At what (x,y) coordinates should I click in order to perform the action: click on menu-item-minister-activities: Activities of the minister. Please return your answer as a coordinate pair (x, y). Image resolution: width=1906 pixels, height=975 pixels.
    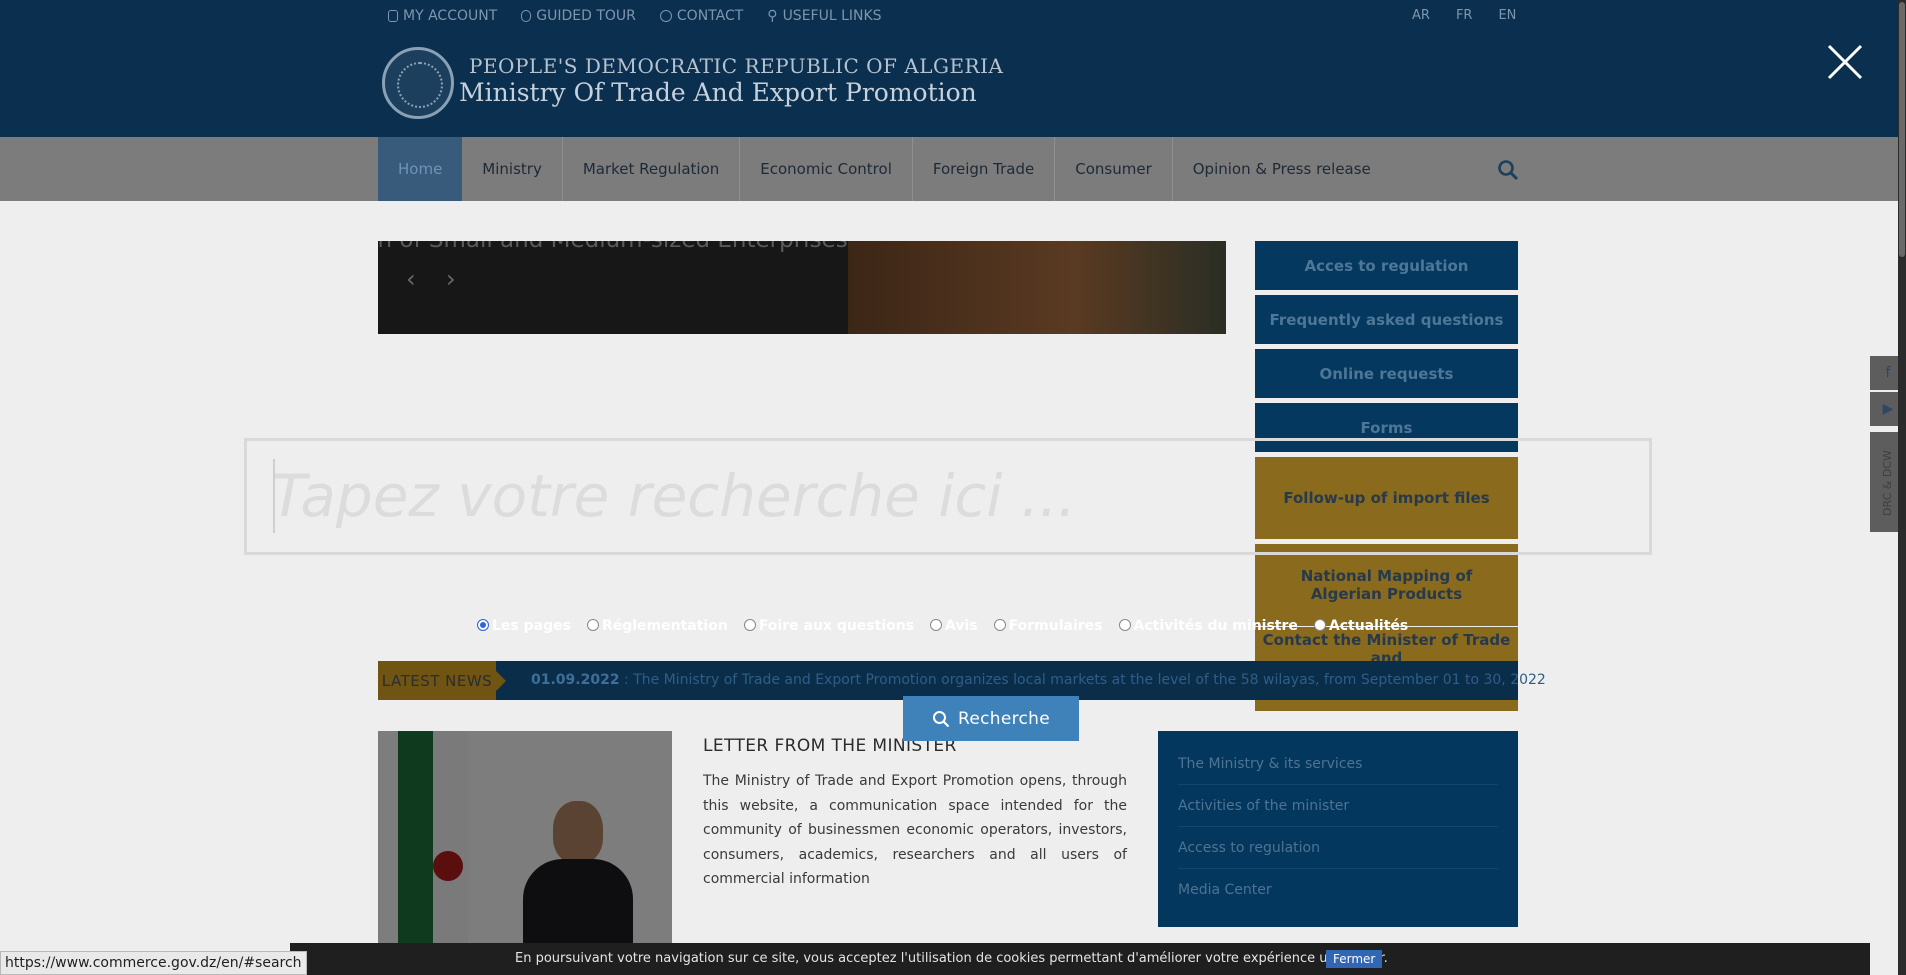
    Looking at the image, I should click on (1338, 806).